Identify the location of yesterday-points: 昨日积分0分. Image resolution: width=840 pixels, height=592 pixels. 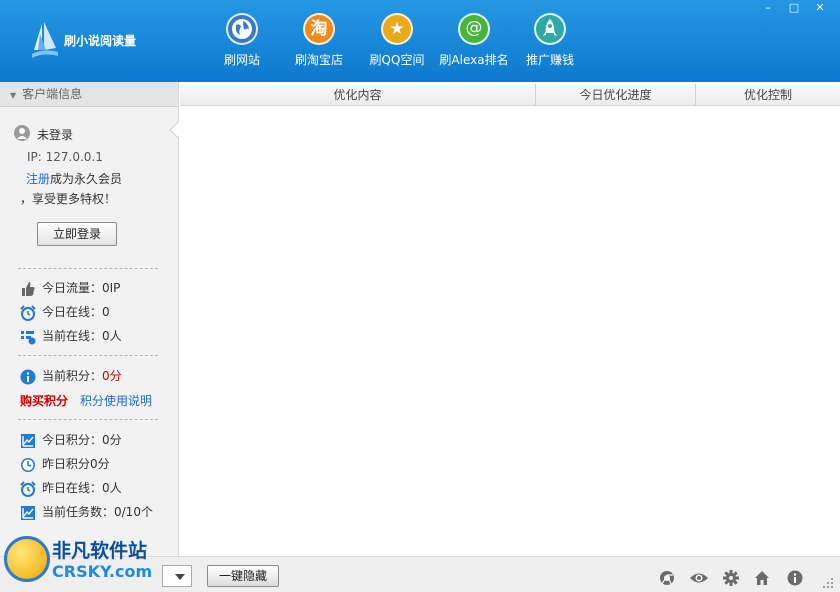
(65, 464).